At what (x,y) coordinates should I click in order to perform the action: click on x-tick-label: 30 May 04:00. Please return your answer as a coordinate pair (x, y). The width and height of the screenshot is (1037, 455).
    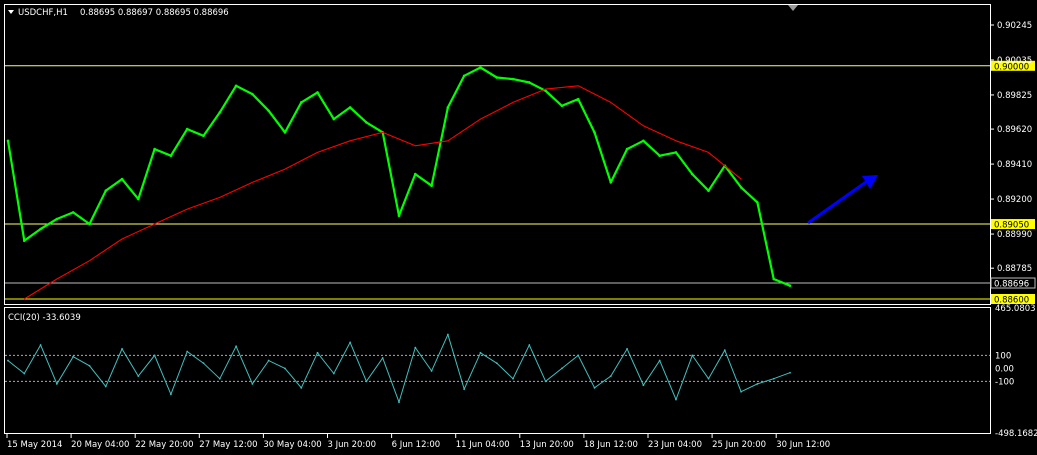
    Looking at the image, I should click on (292, 445).